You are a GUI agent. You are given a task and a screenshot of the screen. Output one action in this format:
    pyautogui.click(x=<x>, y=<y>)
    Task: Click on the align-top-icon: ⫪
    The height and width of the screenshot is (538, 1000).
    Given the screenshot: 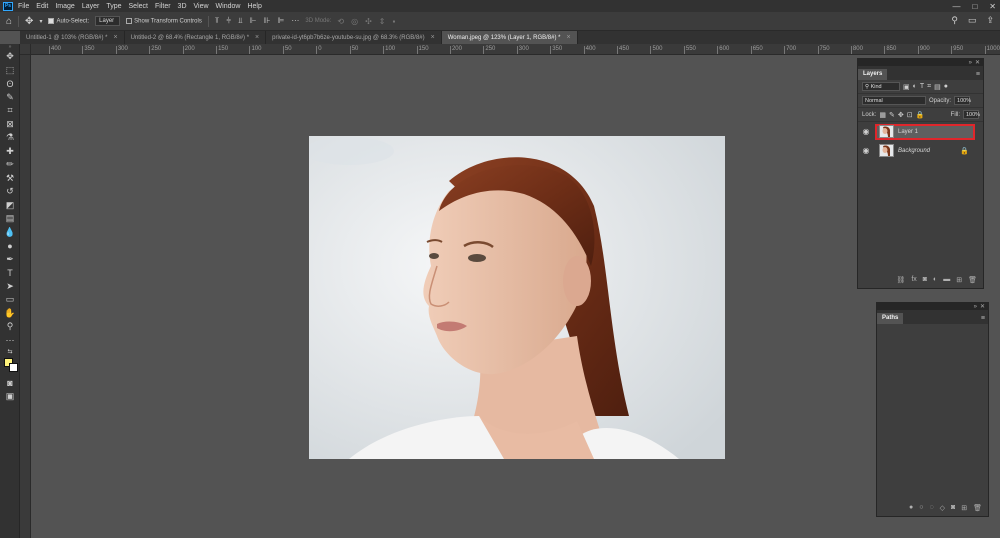 What is the action you would take?
    pyautogui.click(x=217, y=21)
    